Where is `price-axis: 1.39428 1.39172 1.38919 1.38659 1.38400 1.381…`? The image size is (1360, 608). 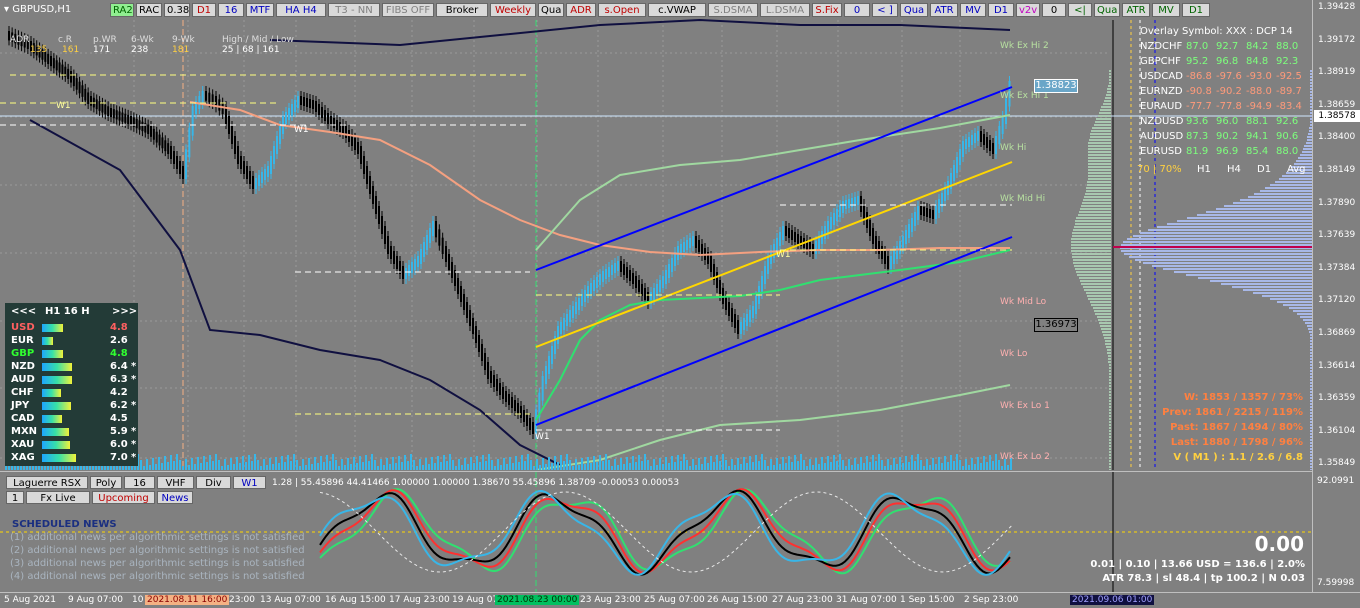 price-axis: 1.39428 1.39172 1.38919 1.38659 1.38400 1.381… is located at coordinates (1336, 296).